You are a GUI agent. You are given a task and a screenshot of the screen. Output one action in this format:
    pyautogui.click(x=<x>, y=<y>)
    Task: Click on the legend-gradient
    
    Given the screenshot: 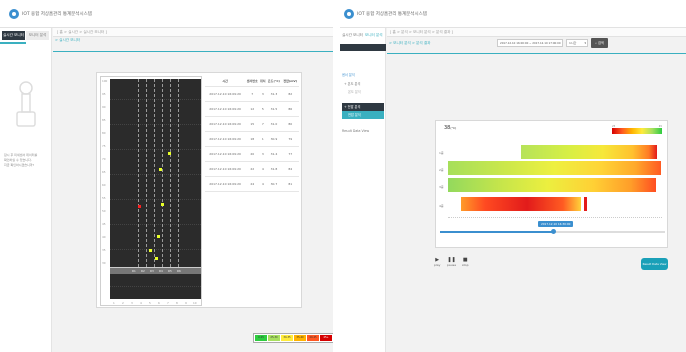 What is the action you would take?
    pyautogui.click(x=637, y=131)
    